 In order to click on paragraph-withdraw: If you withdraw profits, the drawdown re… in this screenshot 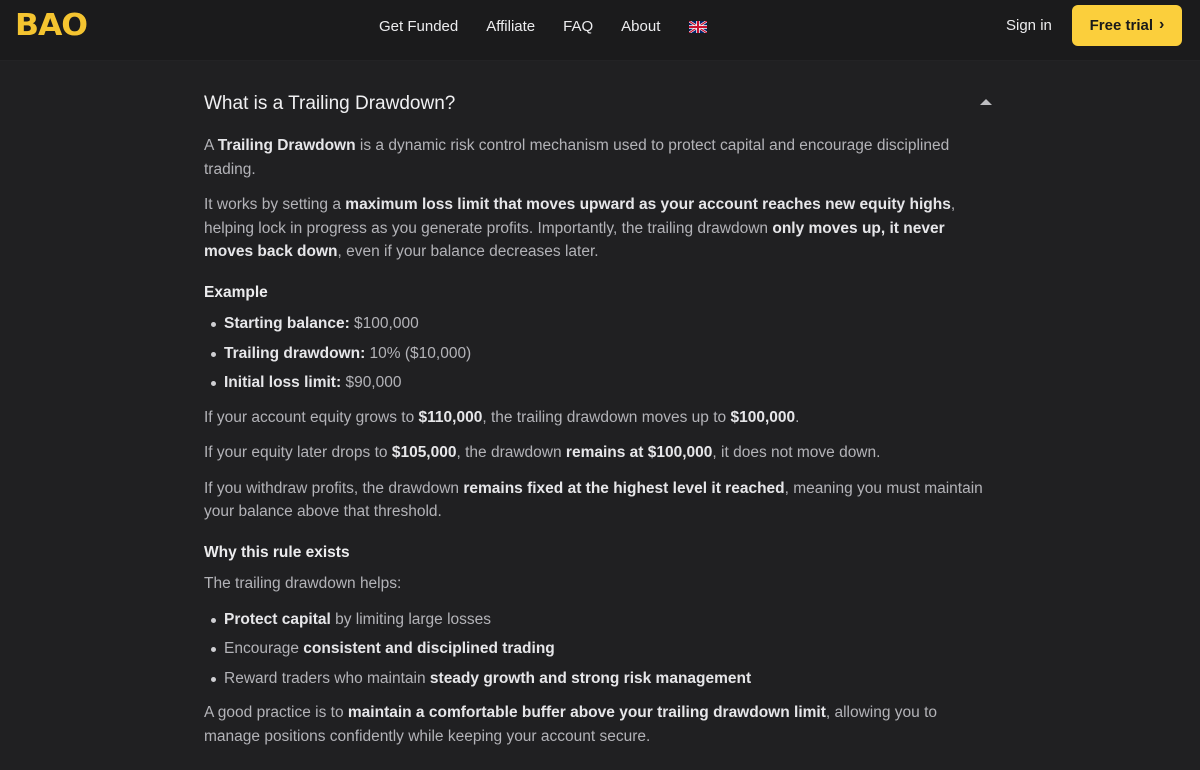, I will do `click(593, 500)`.